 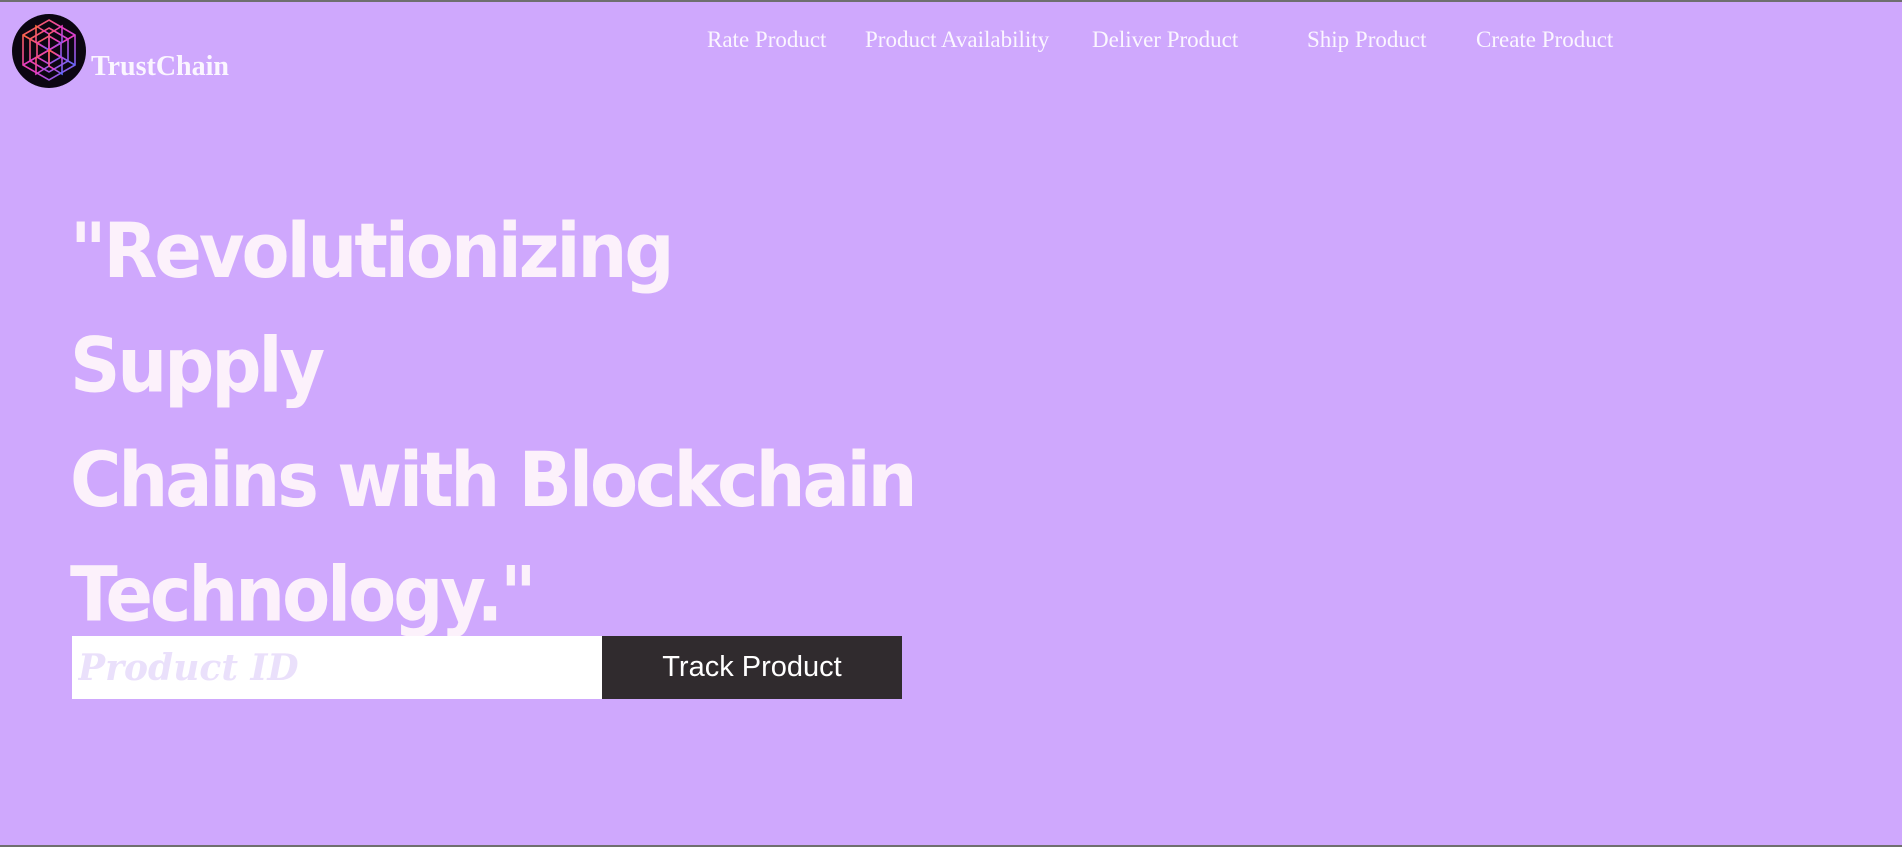 I want to click on hero-line-2: Chains with Blockchain, so click(x=494, y=480).